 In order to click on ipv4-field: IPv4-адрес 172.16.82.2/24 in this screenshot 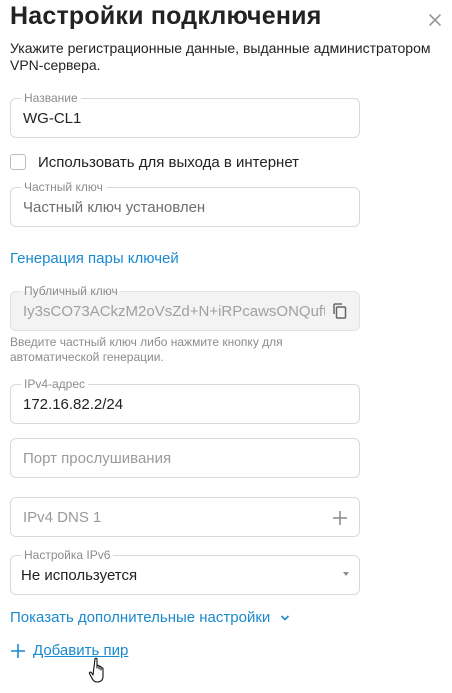, I will do `click(185, 400)`.